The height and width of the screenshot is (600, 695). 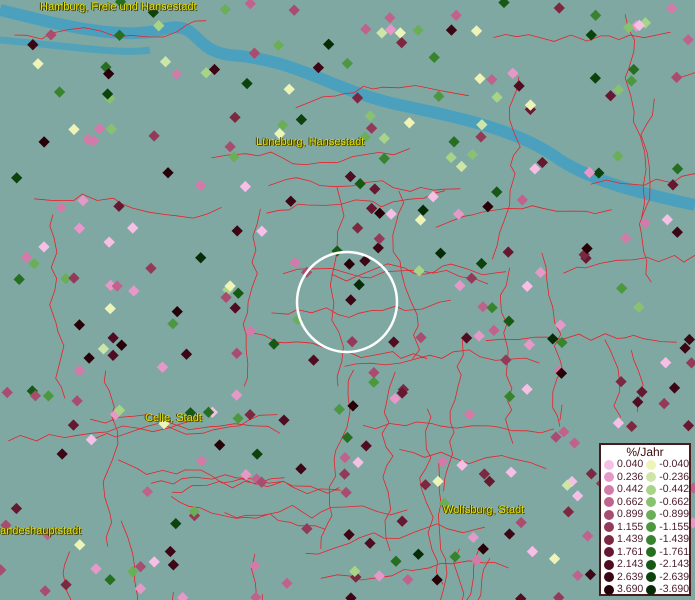 I want to click on city-label: Wolfsburg, Stadt, so click(x=483, y=510).